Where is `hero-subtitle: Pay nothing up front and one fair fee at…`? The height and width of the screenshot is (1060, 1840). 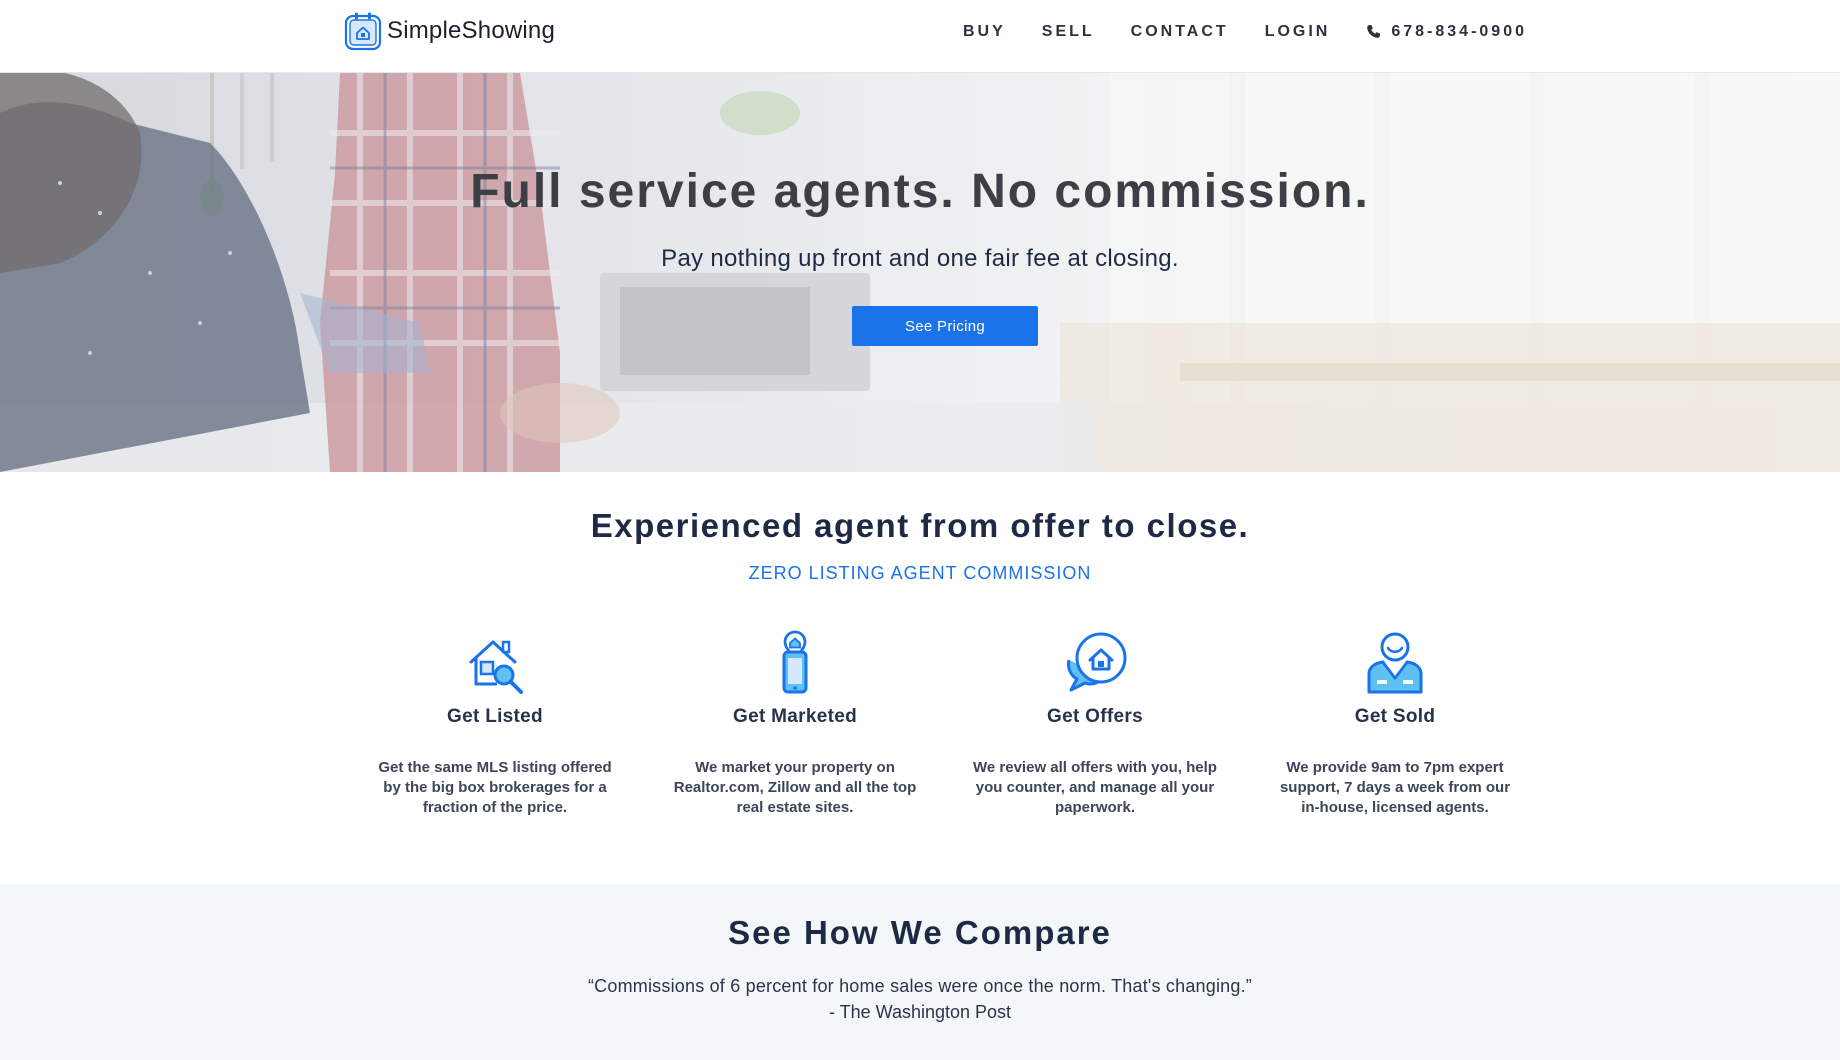
hero-subtitle: Pay nothing up front and one fair fee at… is located at coordinates (920, 258).